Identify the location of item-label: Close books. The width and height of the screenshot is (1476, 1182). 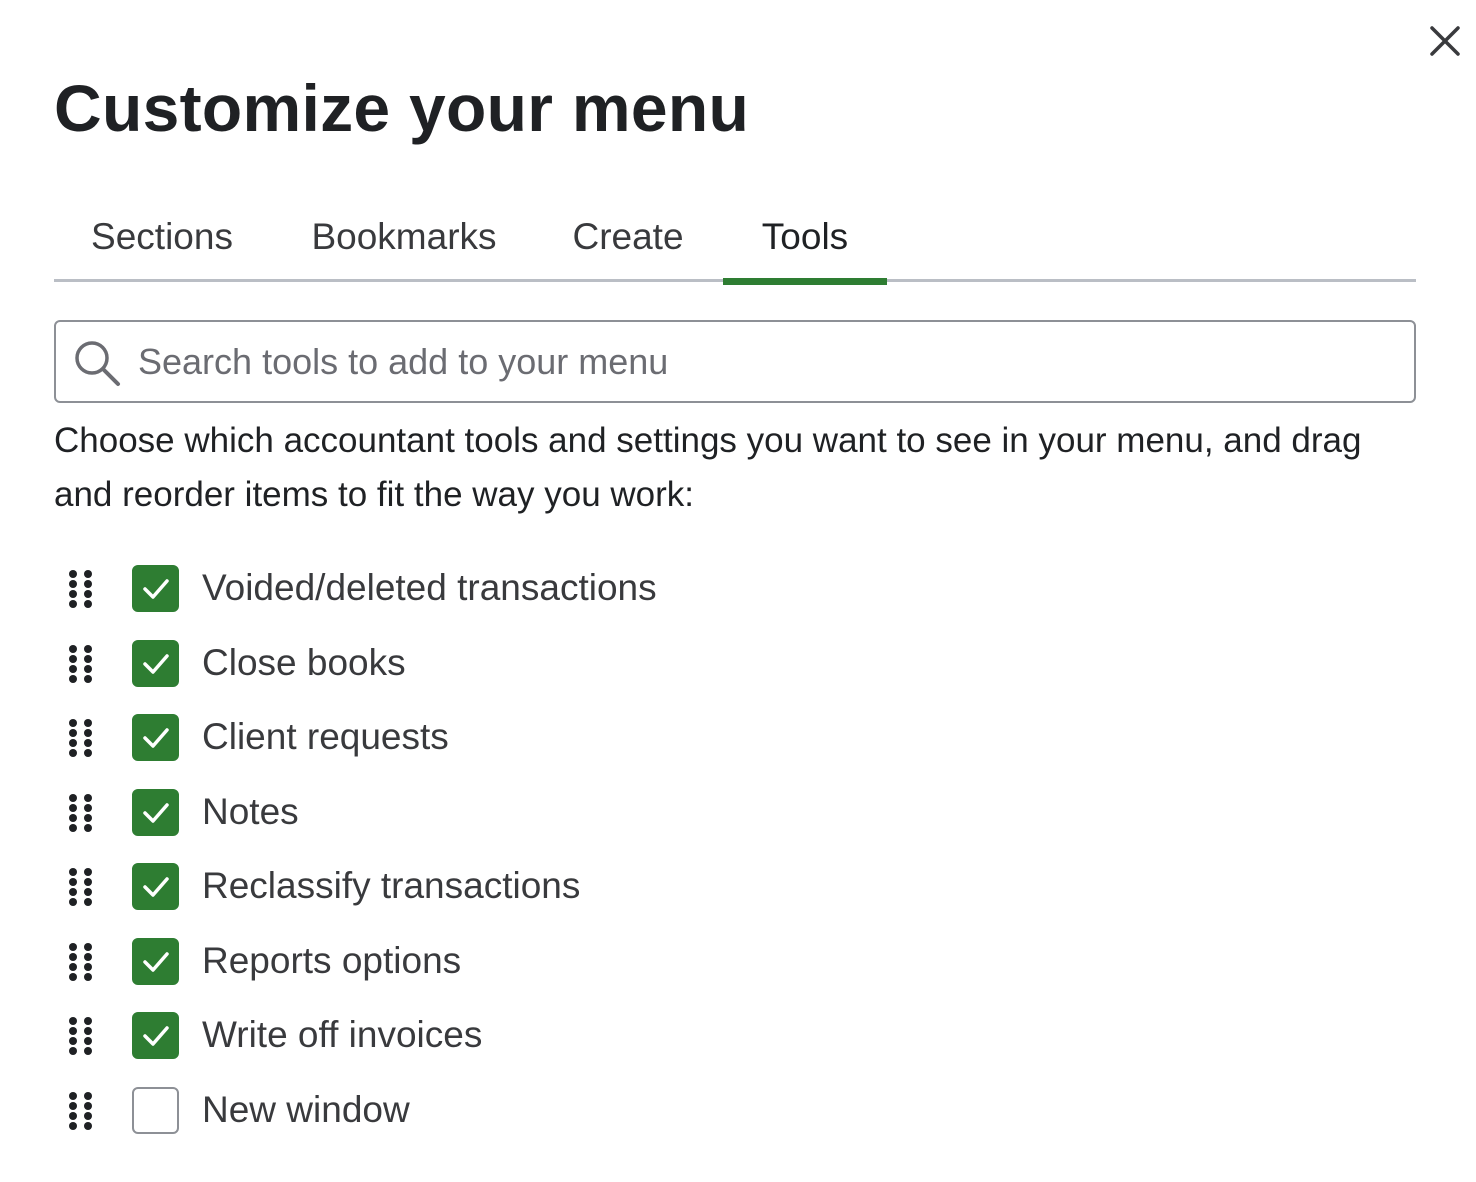
(304, 662).